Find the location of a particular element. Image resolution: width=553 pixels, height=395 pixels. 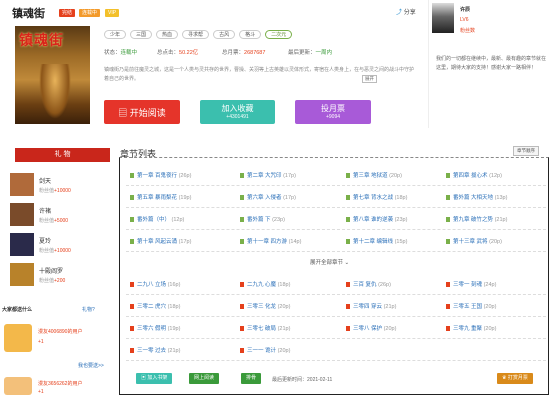

chapter-item: 第四章 拔心术 (12p) is located at coordinates (474, 175).